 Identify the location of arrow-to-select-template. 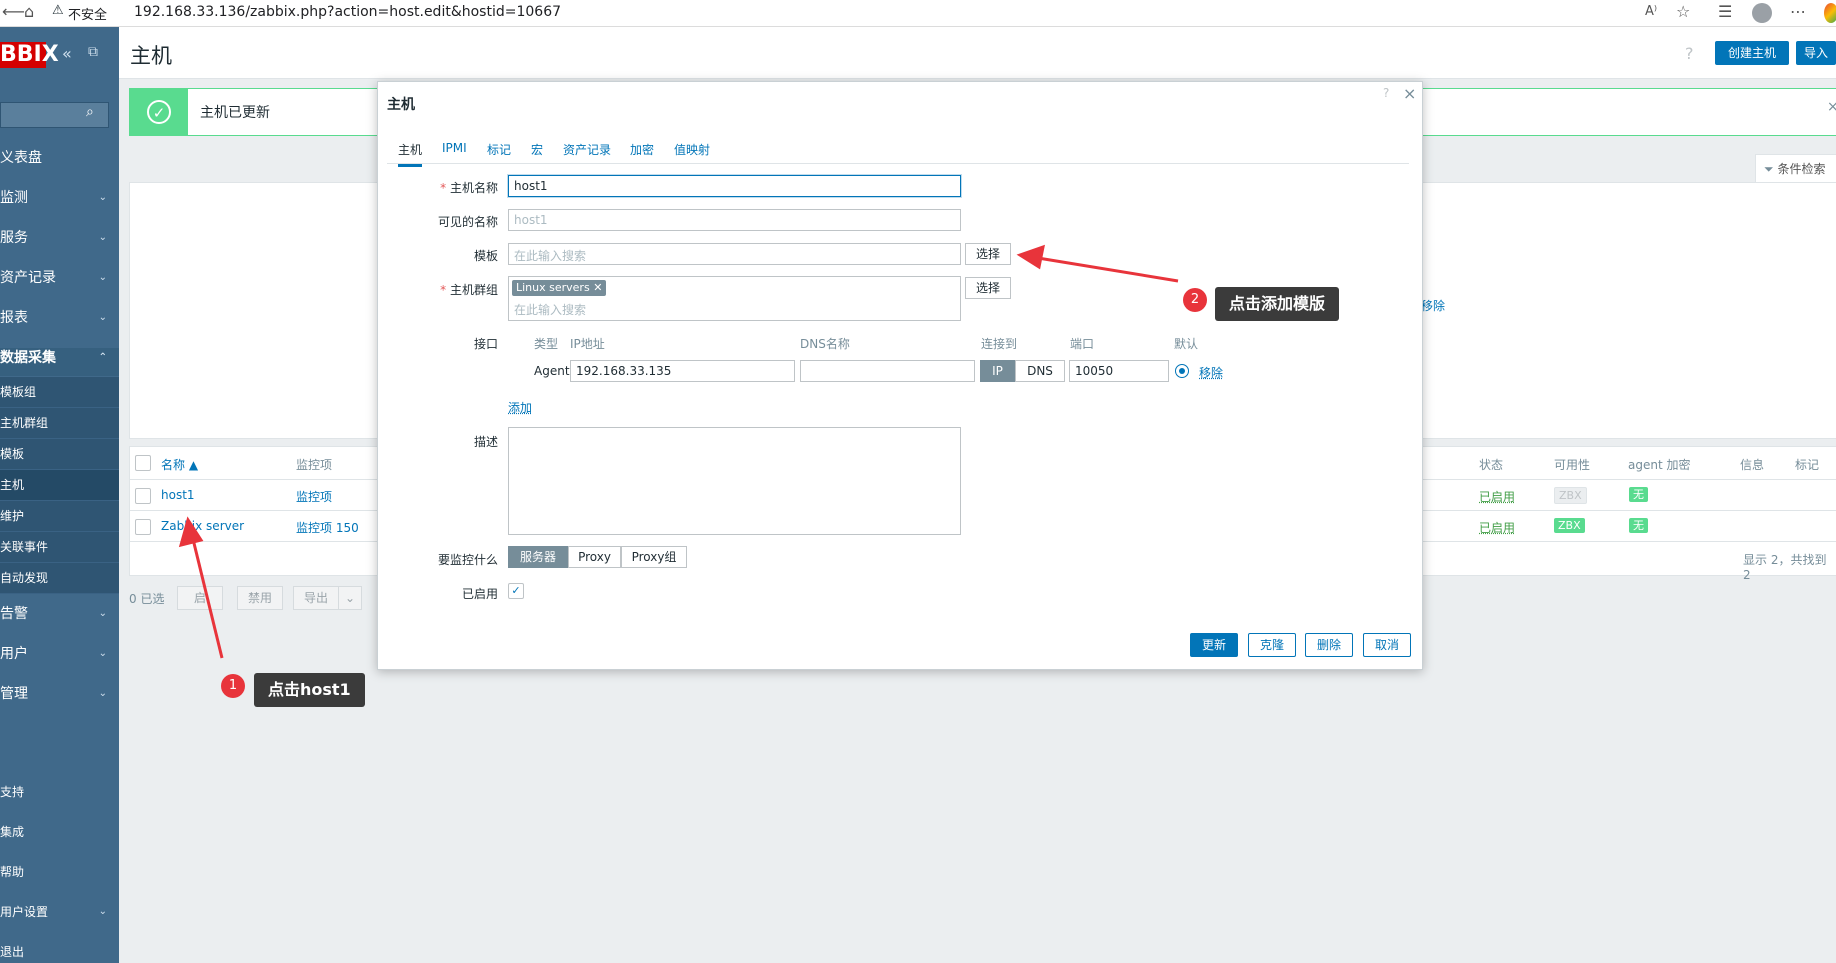
(1108, 269).